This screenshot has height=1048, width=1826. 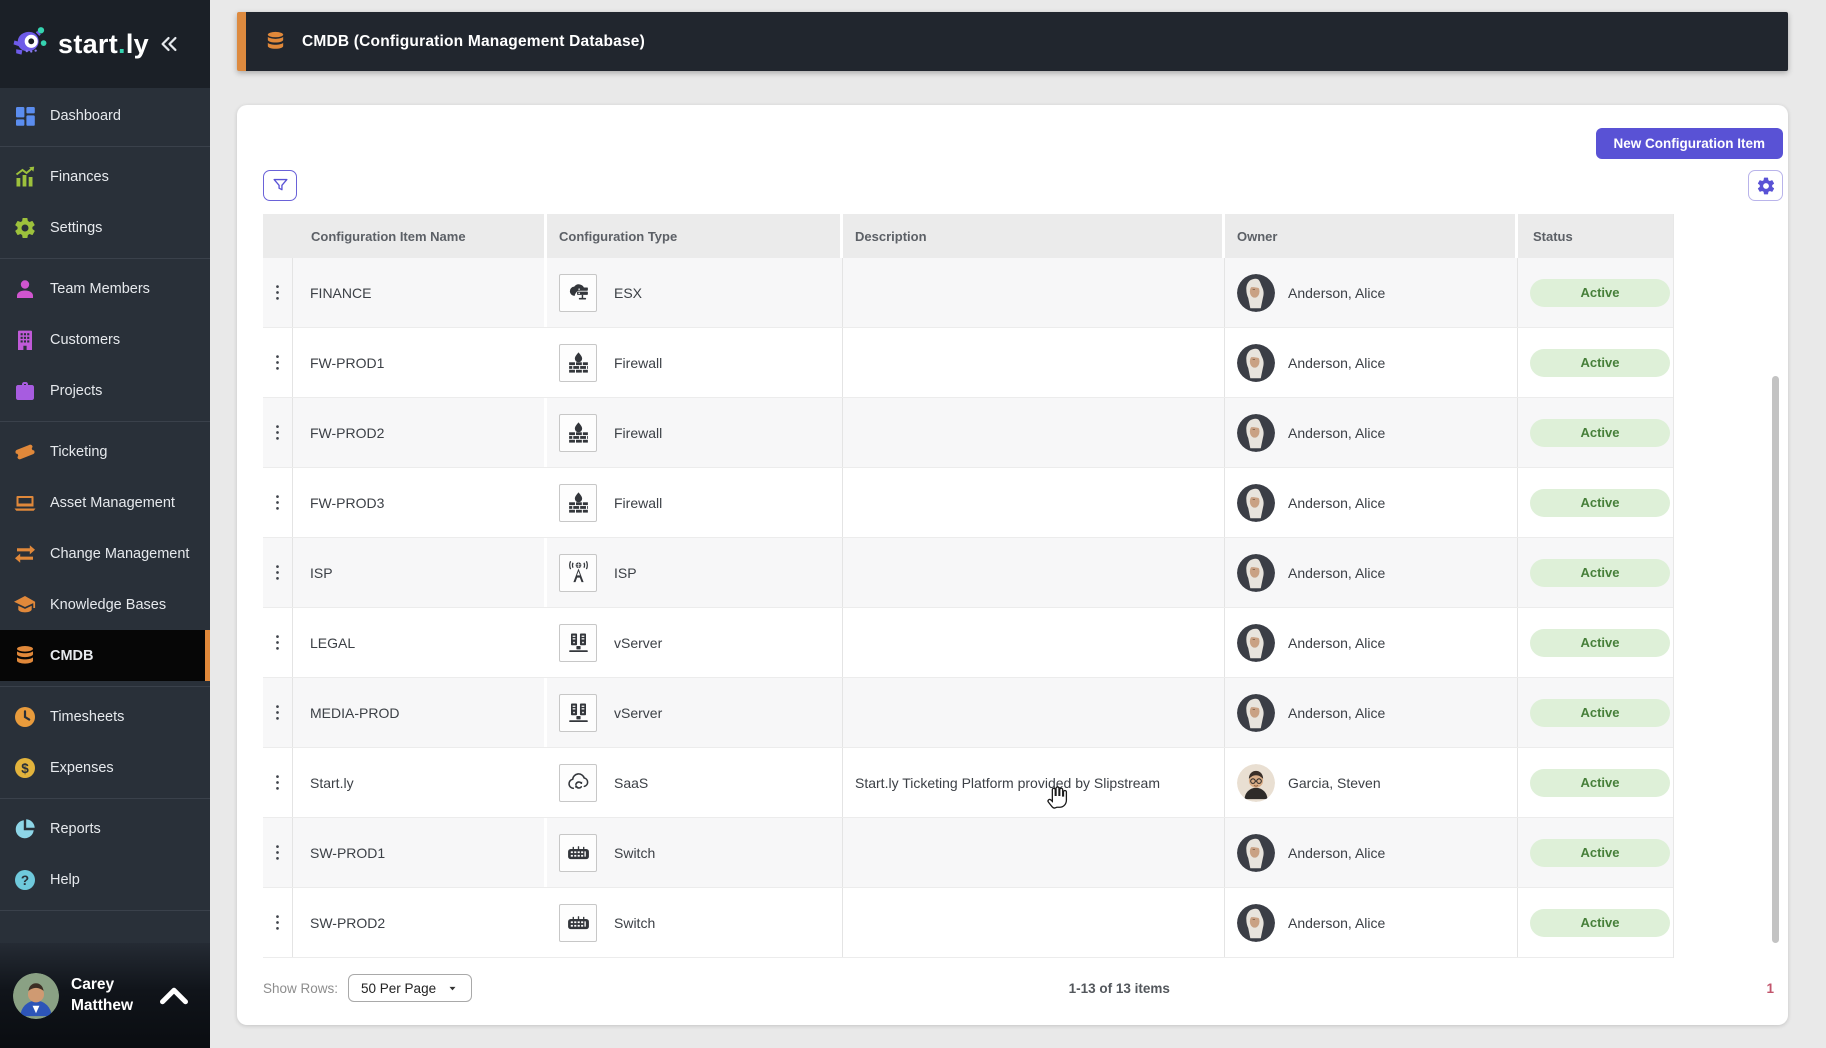 What do you see at coordinates (968, 643) in the screenshot?
I see `table-row-legal: LEGAL vServer Anderson, Alice Active` at bounding box center [968, 643].